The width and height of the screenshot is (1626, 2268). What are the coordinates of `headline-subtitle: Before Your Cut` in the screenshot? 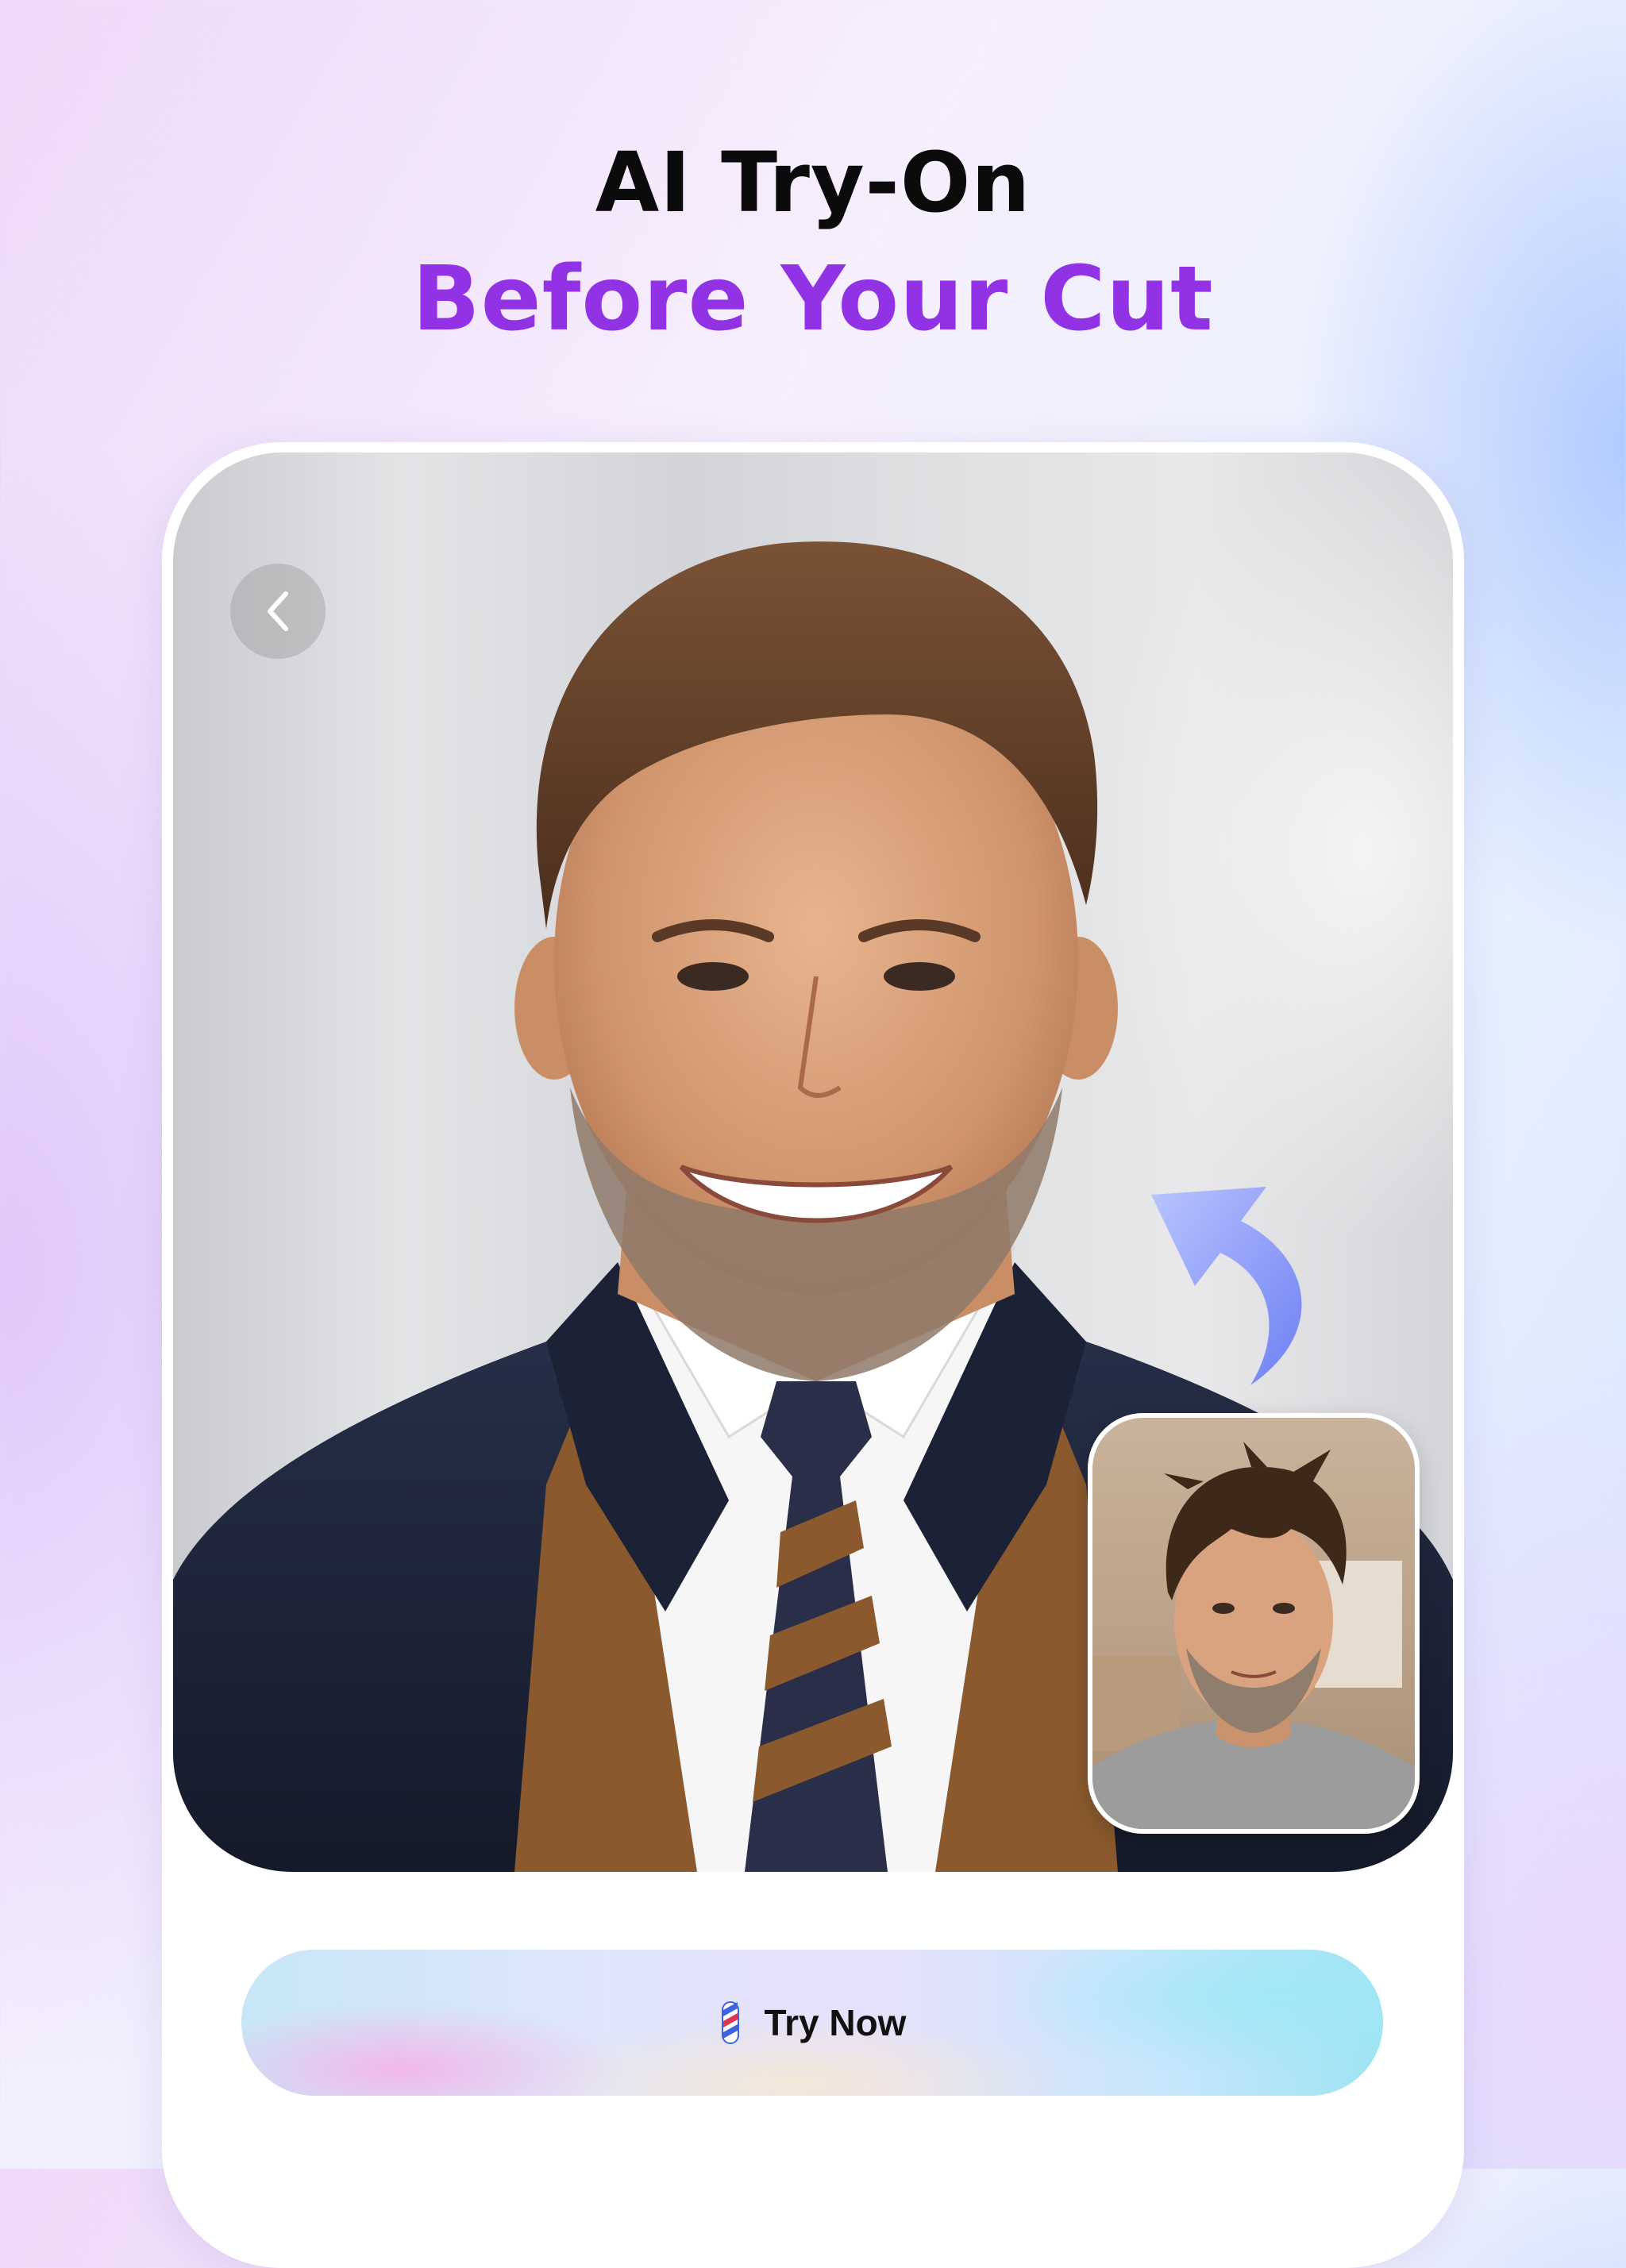 It's located at (813, 299).